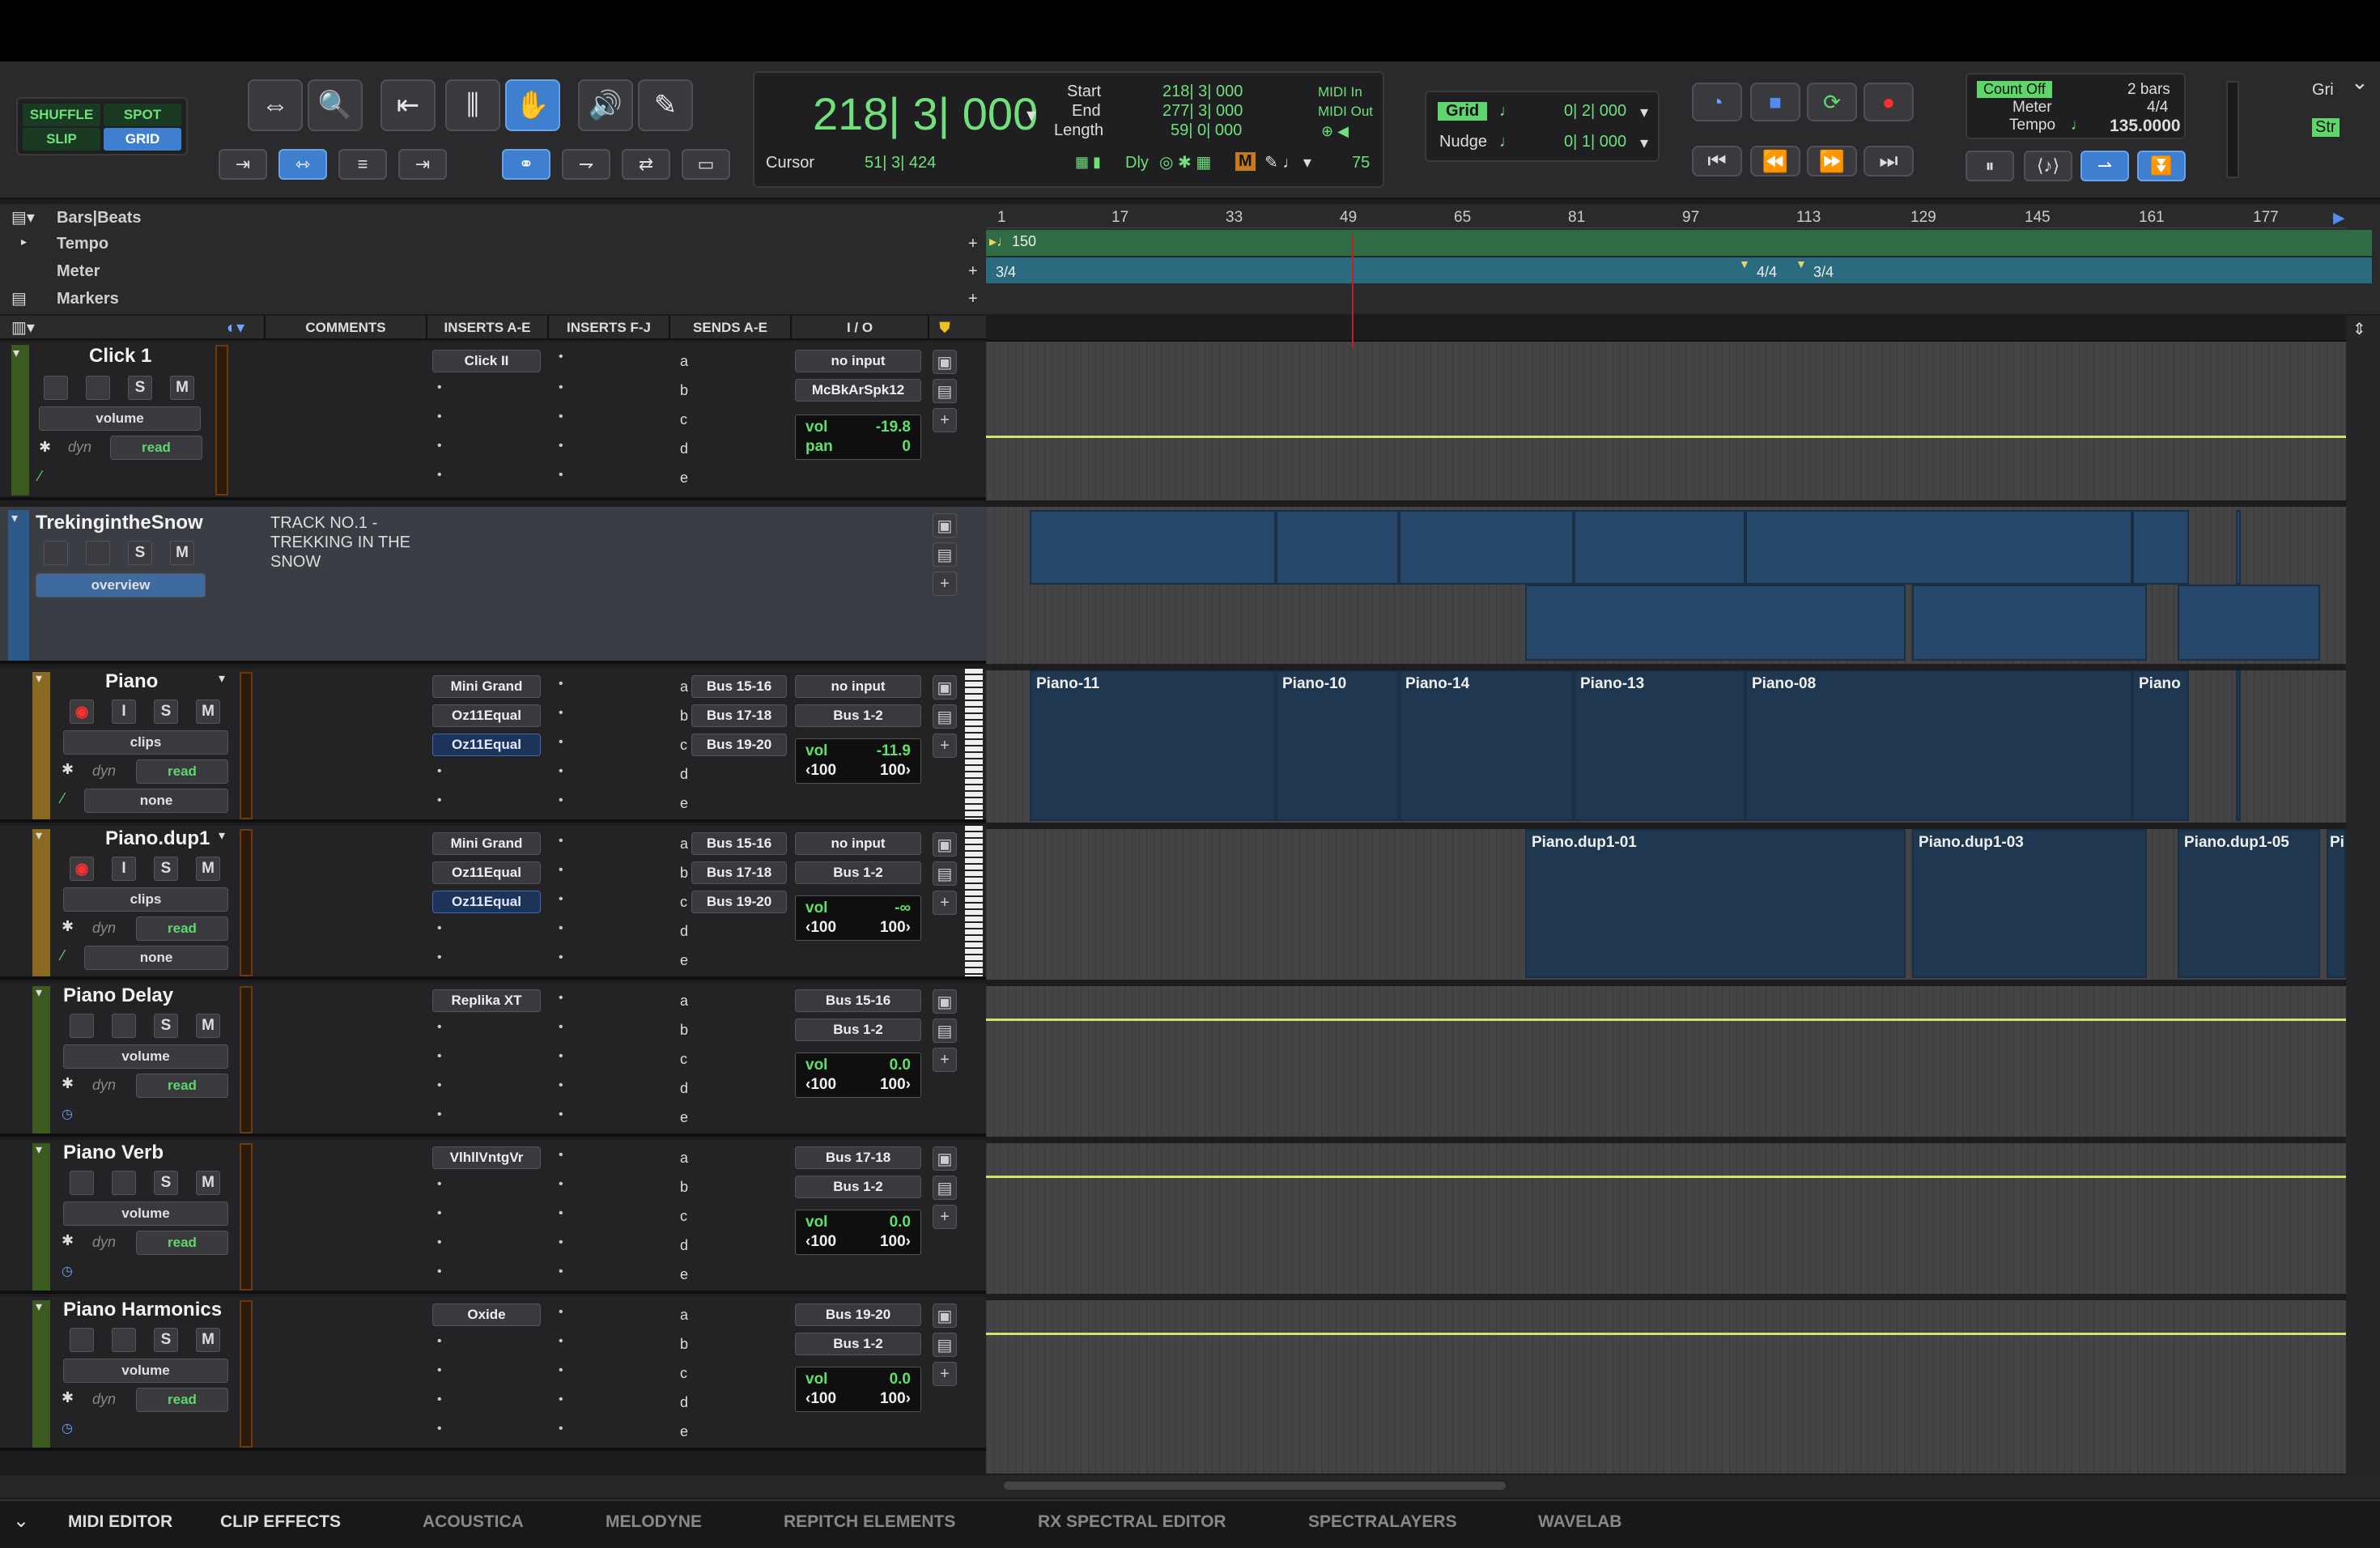 The image size is (2380, 1548). What do you see at coordinates (1463, 112) in the screenshot?
I see `grid-toggle: Grid` at bounding box center [1463, 112].